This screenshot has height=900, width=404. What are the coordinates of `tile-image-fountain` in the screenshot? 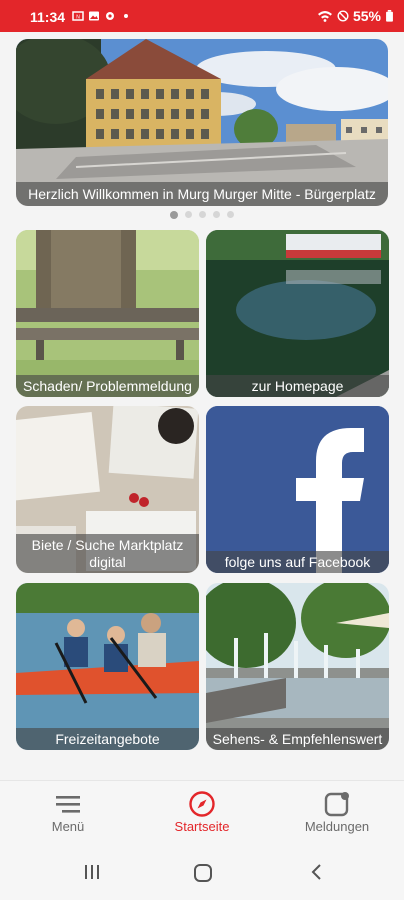 It's located at (297, 666).